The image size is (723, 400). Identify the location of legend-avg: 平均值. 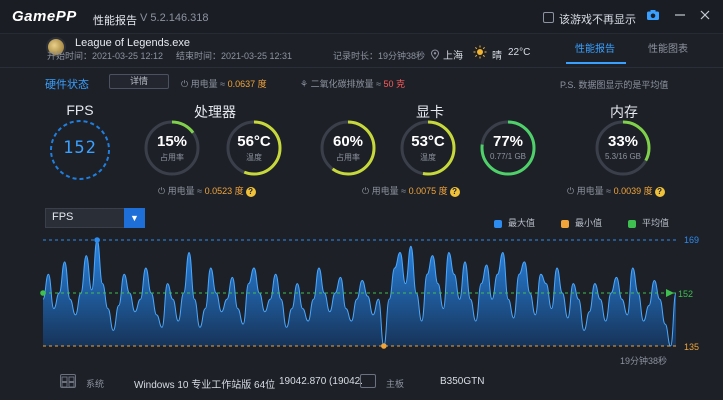
(648, 222).